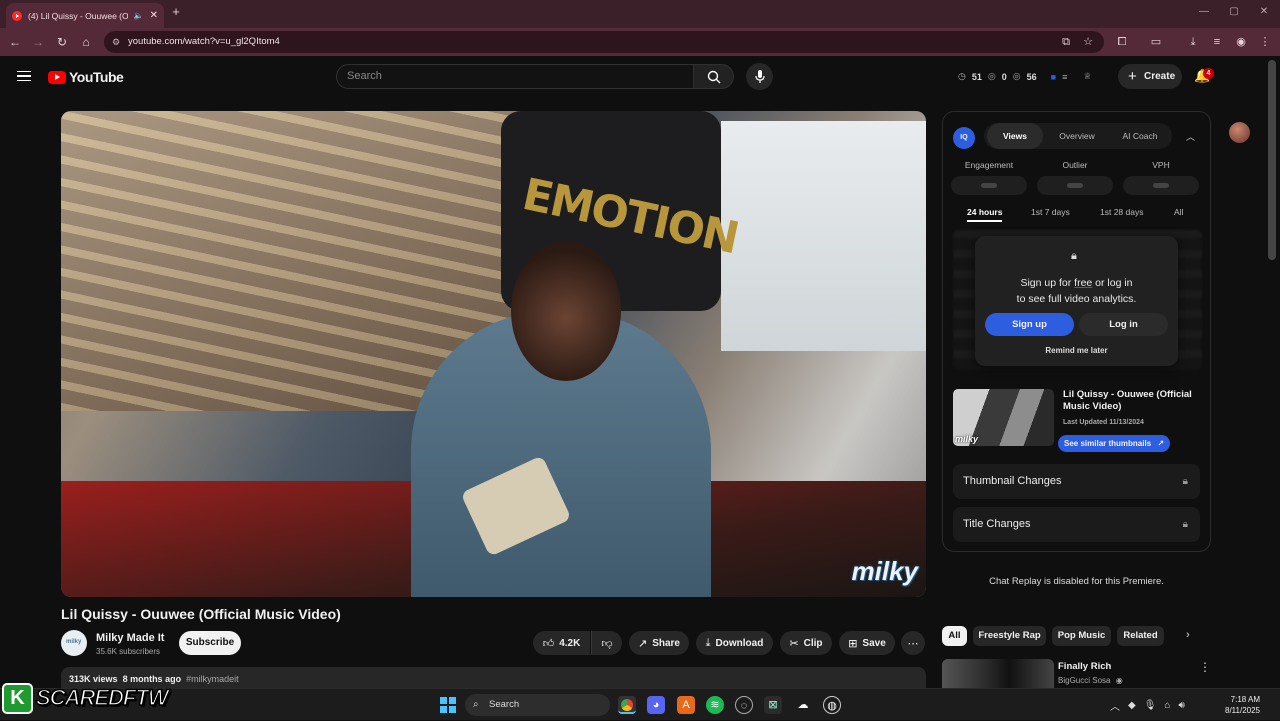  Describe the element at coordinates (1264, 11) in the screenshot. I see `window-close-icon: ✕` at that location.